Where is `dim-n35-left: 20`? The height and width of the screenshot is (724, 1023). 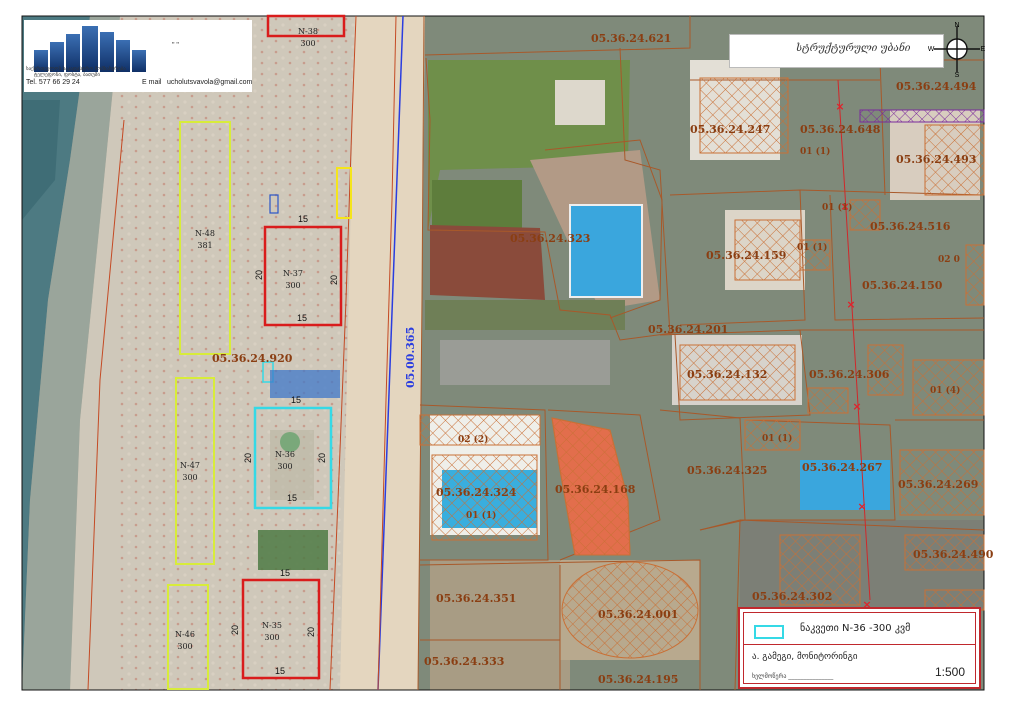 dim-n35-left: 20 is located at coordinates (235, 630).